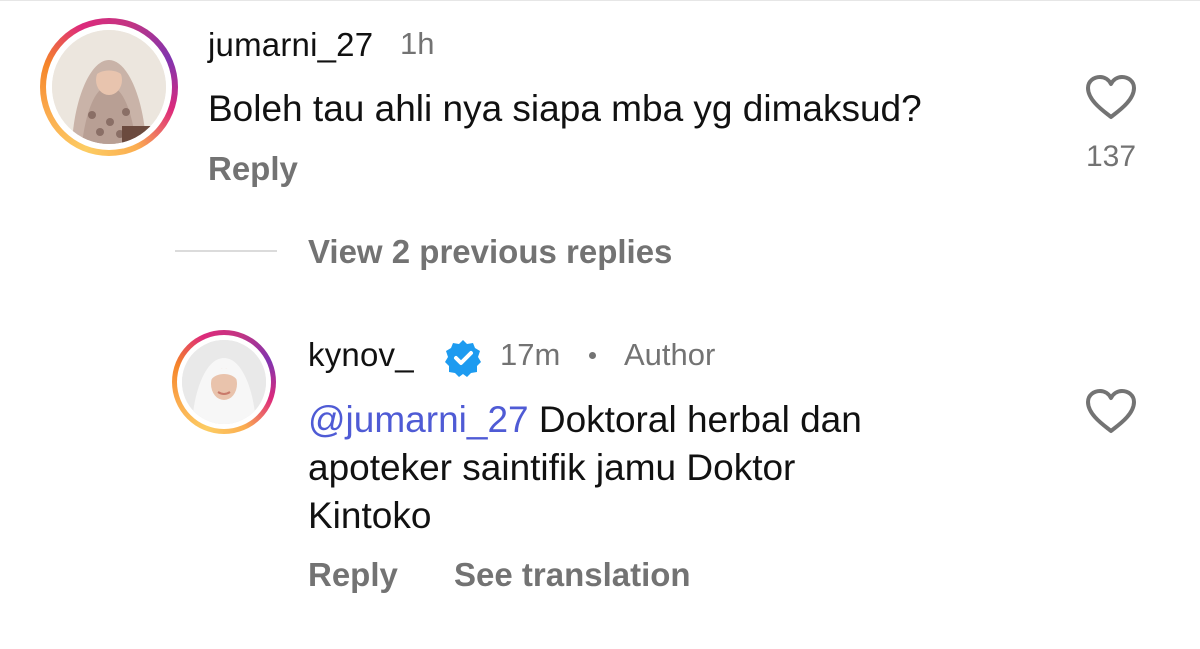 The height and width of the screenshot is (649, 1200). I want to click on comment-like-count: 137, so click(1111, 156).